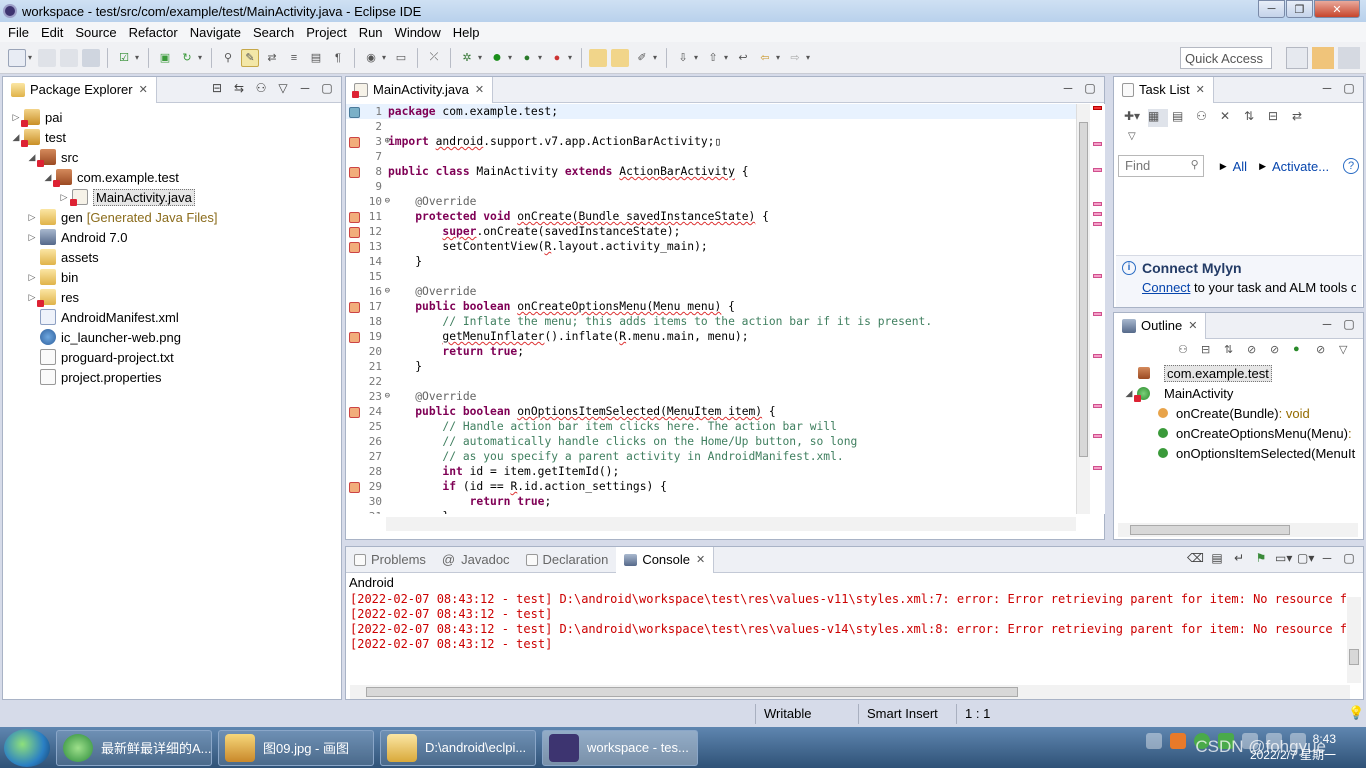  Describe the element at coordinates (172, 217) in the screenshot. I see `tree-item: ▷ gen [Generated Java Files]` at that location.